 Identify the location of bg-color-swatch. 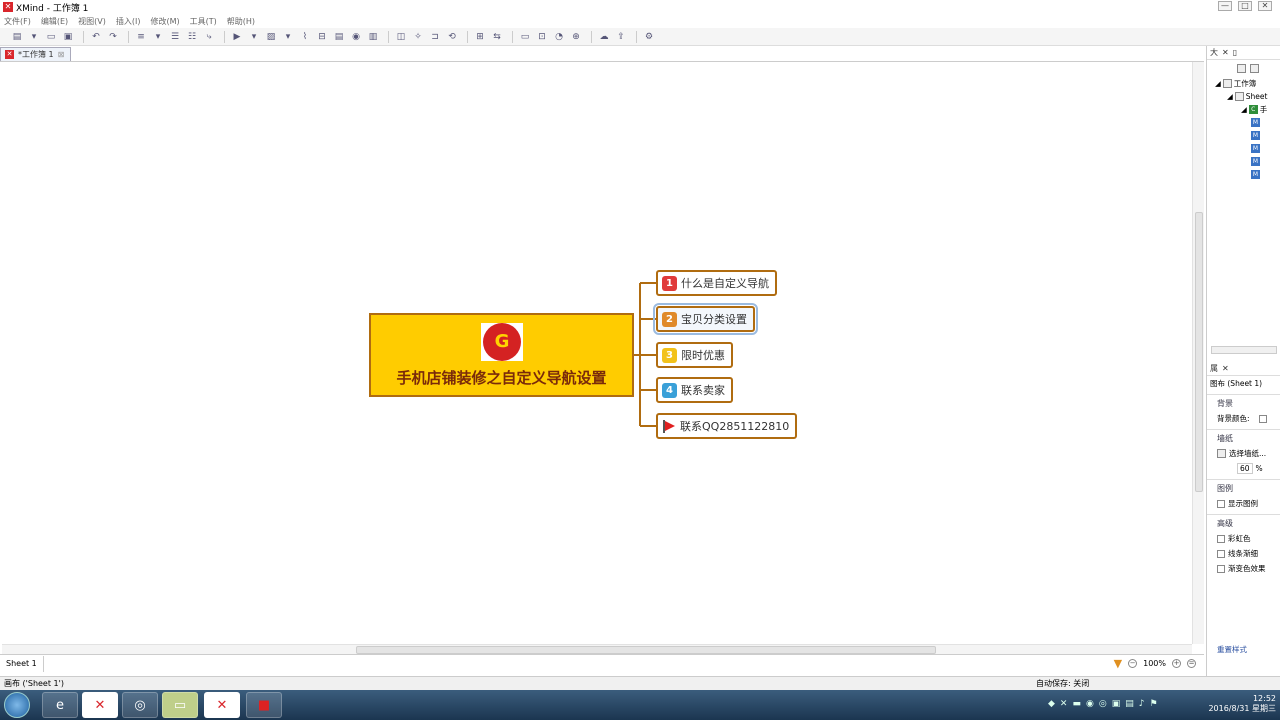
(1262, 418).